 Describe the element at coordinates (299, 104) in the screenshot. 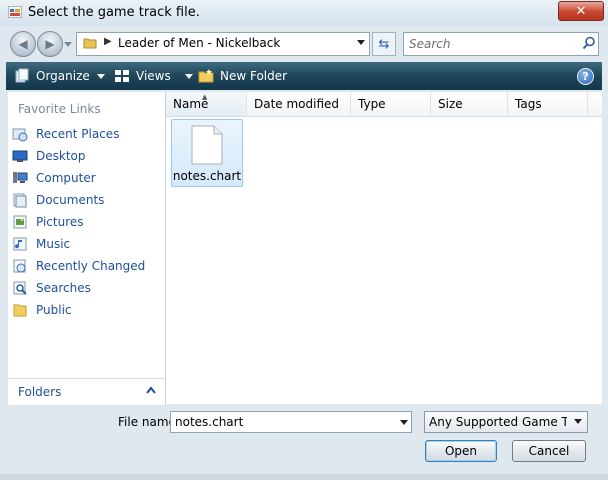

I see `column-header-date-modified: Date modified` at that location.